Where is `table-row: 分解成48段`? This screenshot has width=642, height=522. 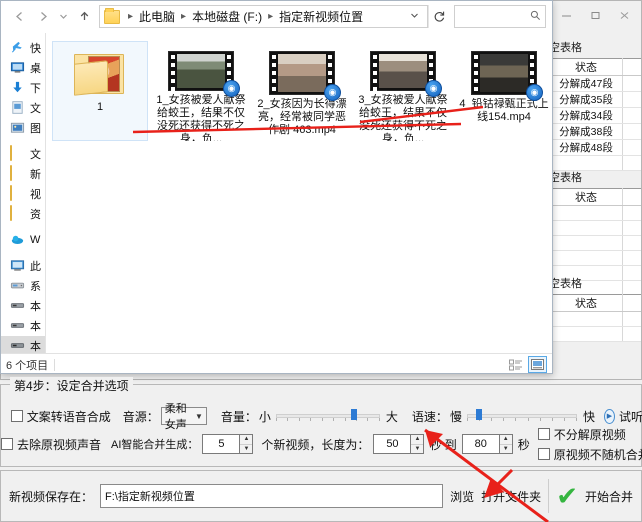
table-row: 分解成48段 is located at coordinates (595, 147).